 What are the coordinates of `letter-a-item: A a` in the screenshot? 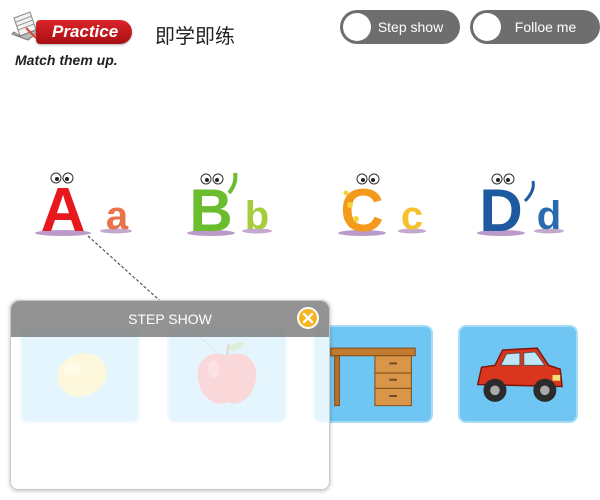 It's located at (83, 202).